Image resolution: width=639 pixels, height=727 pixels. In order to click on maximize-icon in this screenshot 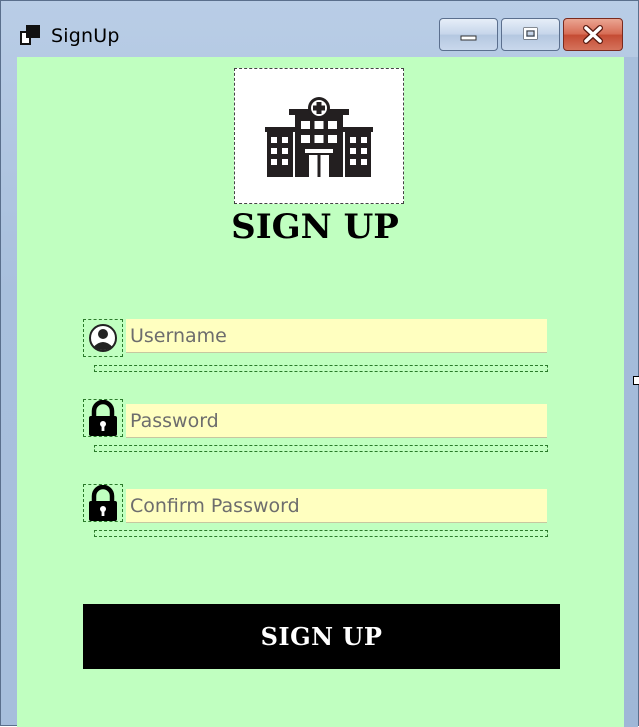, I will do `click(530, 33)`.